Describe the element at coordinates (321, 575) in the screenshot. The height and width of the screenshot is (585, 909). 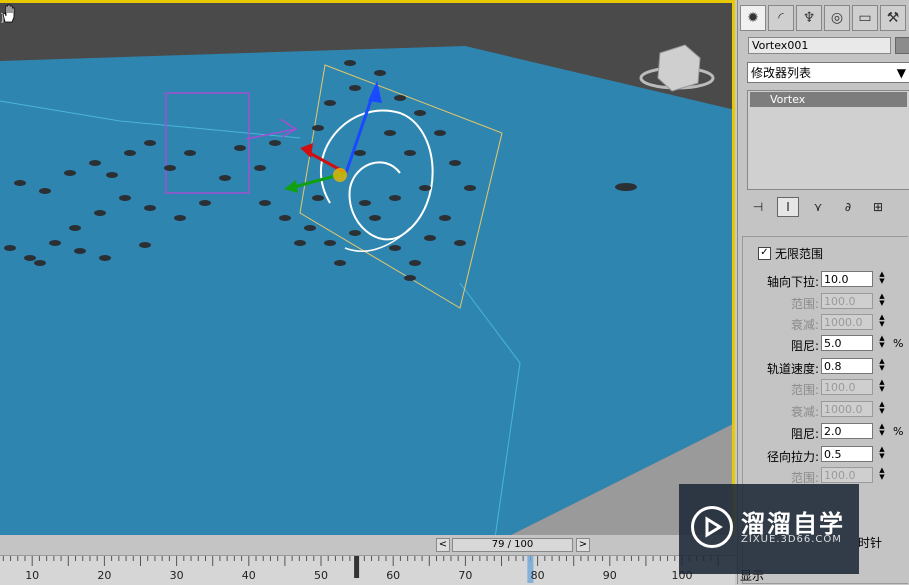
I see `ruler-tick-label: 50` at that location.